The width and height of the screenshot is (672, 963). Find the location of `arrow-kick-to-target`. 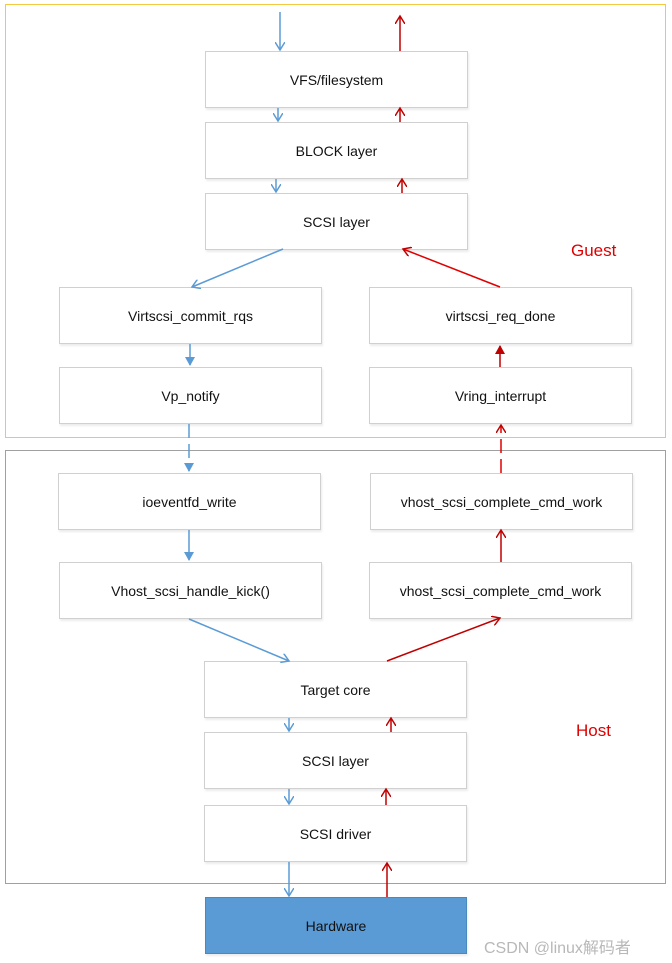

arrow-kick-to-target is located at coordinates (238, 639).